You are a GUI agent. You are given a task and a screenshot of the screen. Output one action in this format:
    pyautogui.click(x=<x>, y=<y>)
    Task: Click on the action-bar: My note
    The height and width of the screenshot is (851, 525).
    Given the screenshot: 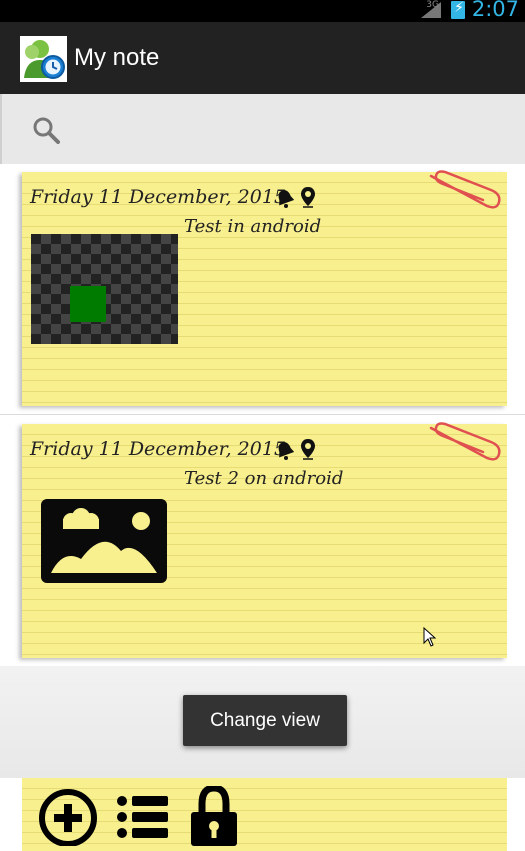 What is the action you would take?
    pyautogui.click(x=262, y=58)
    